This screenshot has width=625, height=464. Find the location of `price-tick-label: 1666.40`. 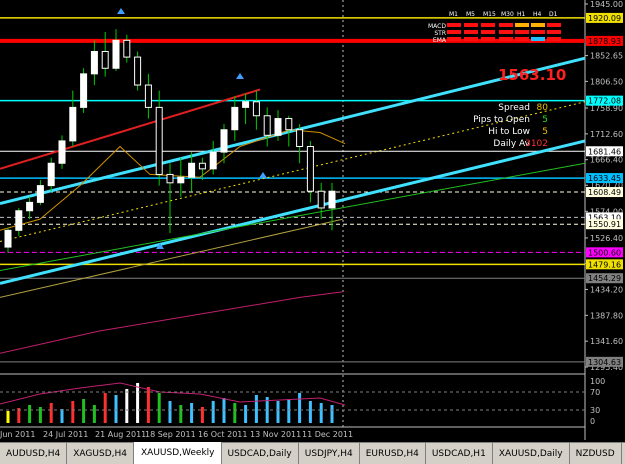

price-tick-label: 1666.40 is located at coordinates (606, 160).